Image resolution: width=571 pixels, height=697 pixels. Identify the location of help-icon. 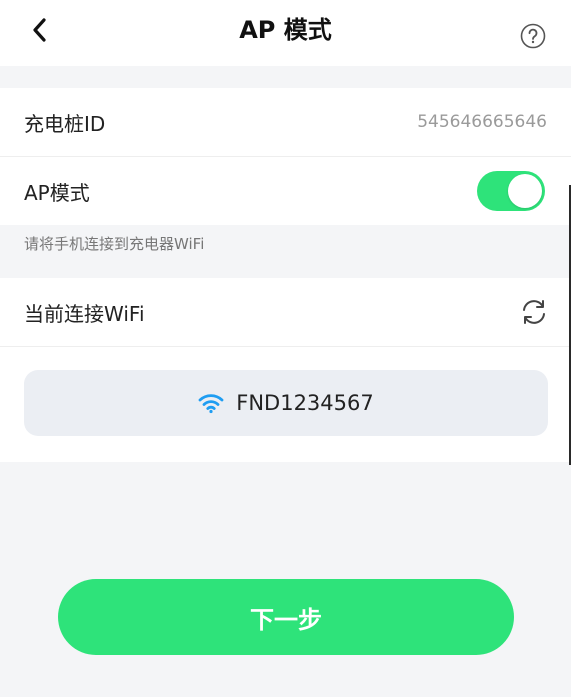
(533, 36).